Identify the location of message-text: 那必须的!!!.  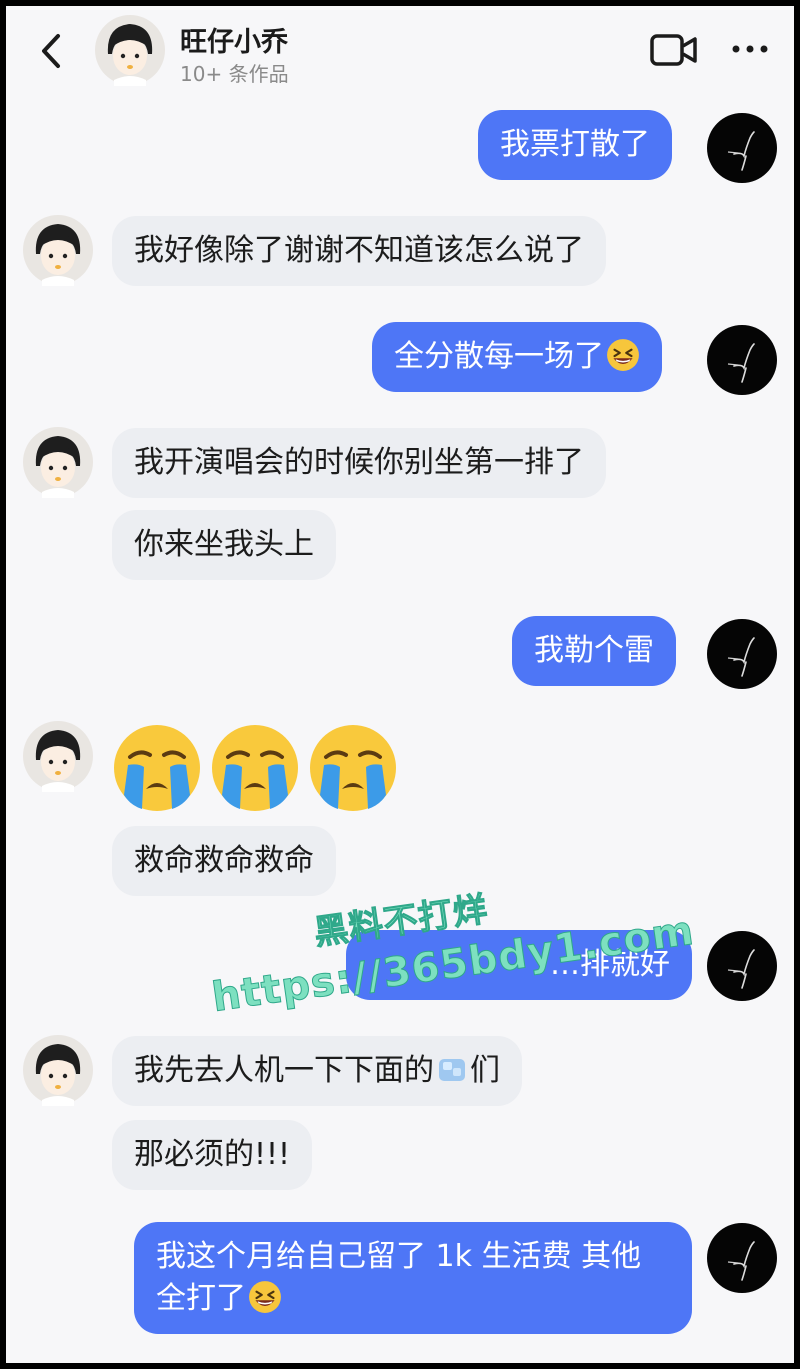
(212, 1154).